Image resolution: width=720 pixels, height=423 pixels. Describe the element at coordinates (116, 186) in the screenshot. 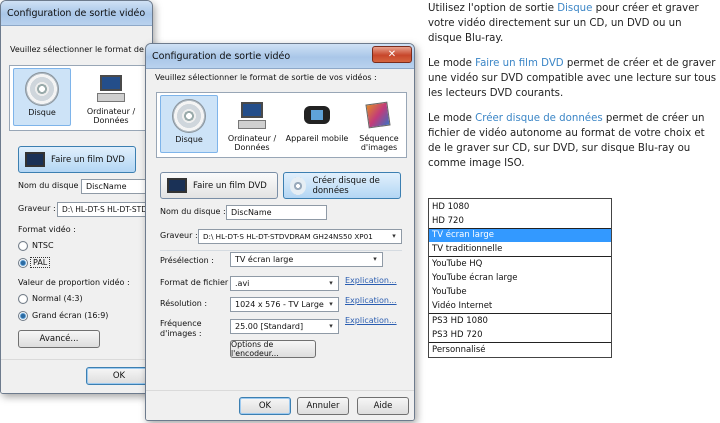

I see `back-disc-name-input: DiscName` at that location.